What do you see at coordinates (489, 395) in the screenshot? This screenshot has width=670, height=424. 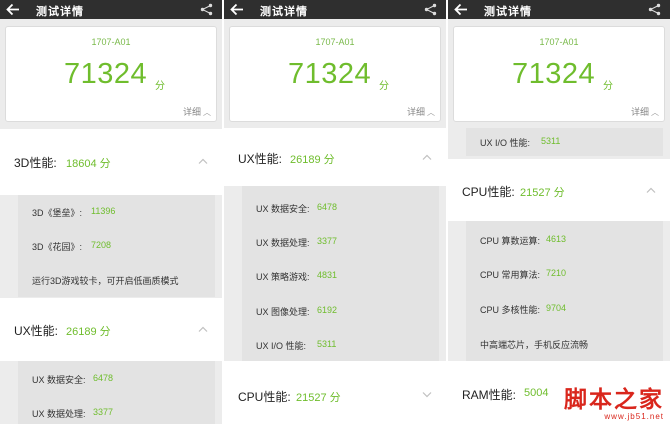 I see `category-label: RAM性能:` at bounding box center [489, 395].